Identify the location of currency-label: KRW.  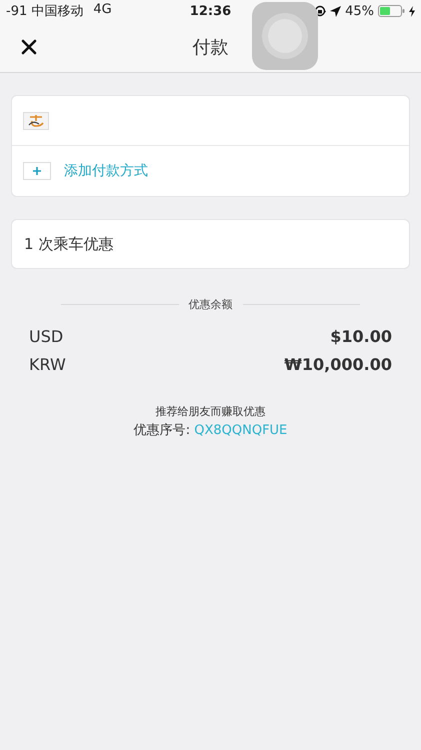
(47, 364).